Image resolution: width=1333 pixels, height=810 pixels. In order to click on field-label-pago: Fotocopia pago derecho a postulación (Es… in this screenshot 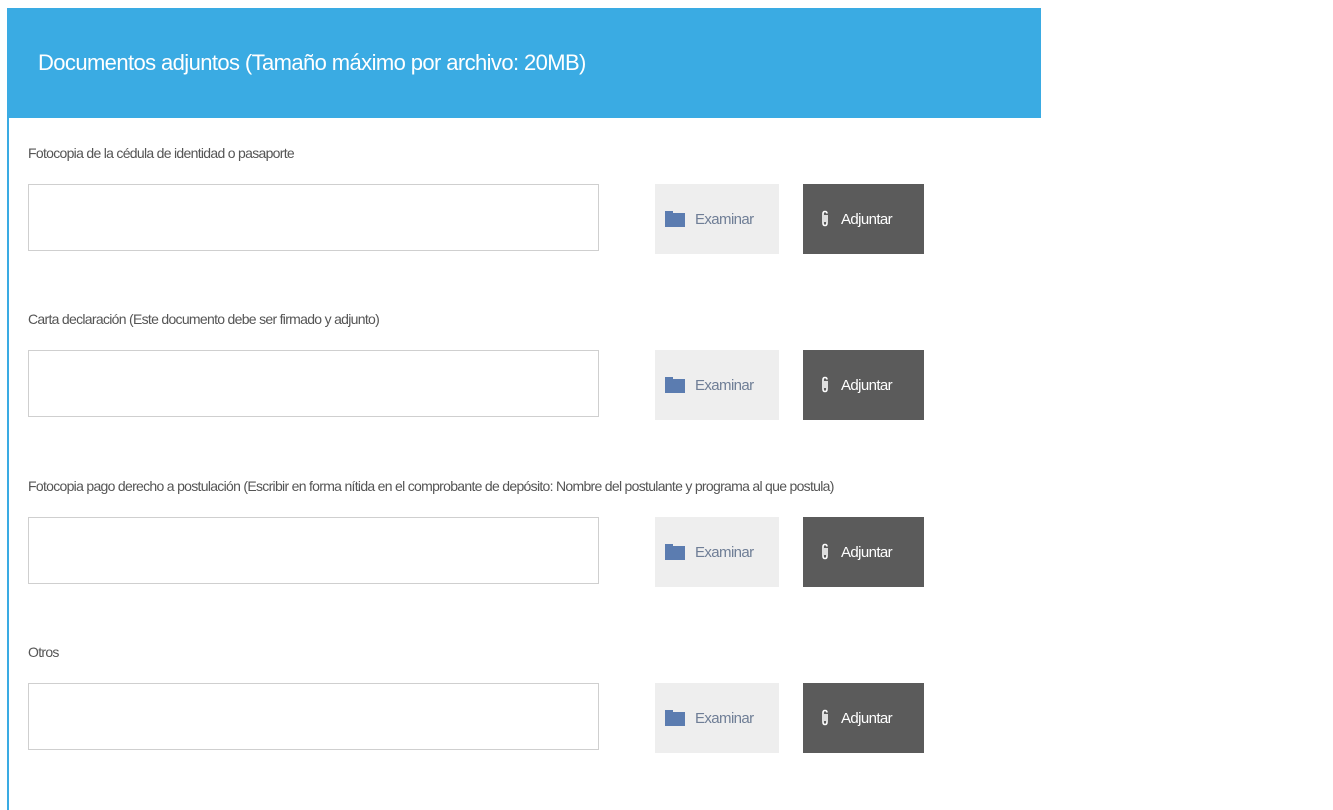, I will do `click(431, 486)`.